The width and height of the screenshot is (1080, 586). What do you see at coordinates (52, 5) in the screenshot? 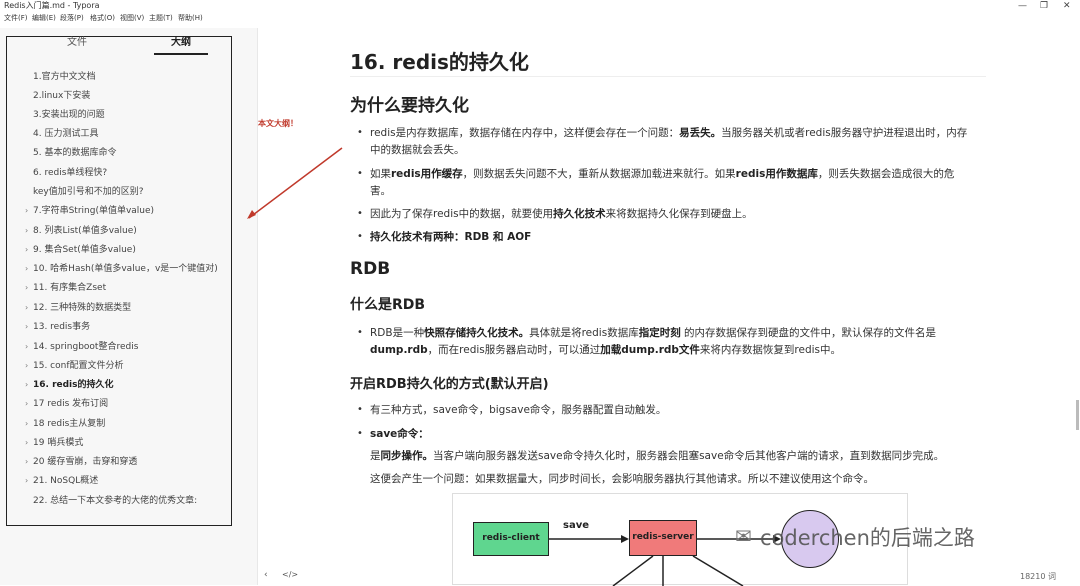
I see `window-title: Redis入门篇.md - Typora` at bounding box center [52, 5].